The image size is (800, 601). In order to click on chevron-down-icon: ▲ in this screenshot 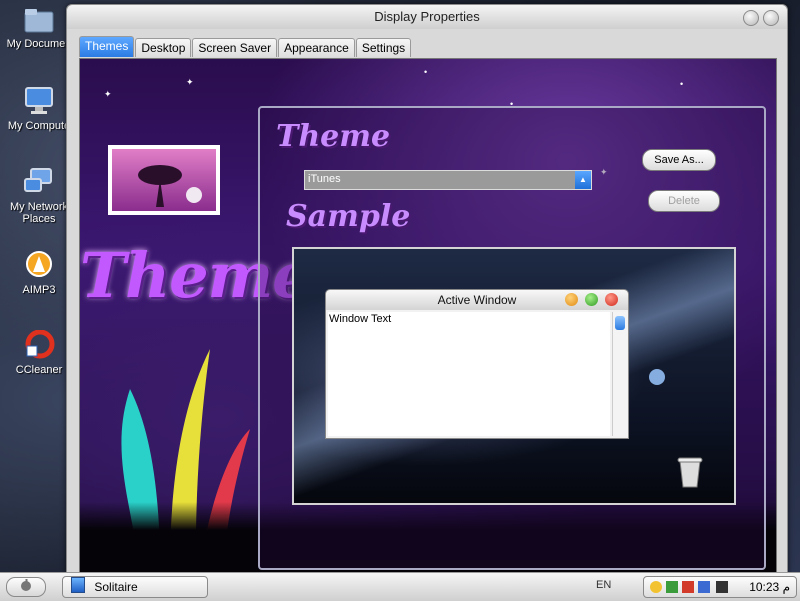, I will do `click(583, 180)`.